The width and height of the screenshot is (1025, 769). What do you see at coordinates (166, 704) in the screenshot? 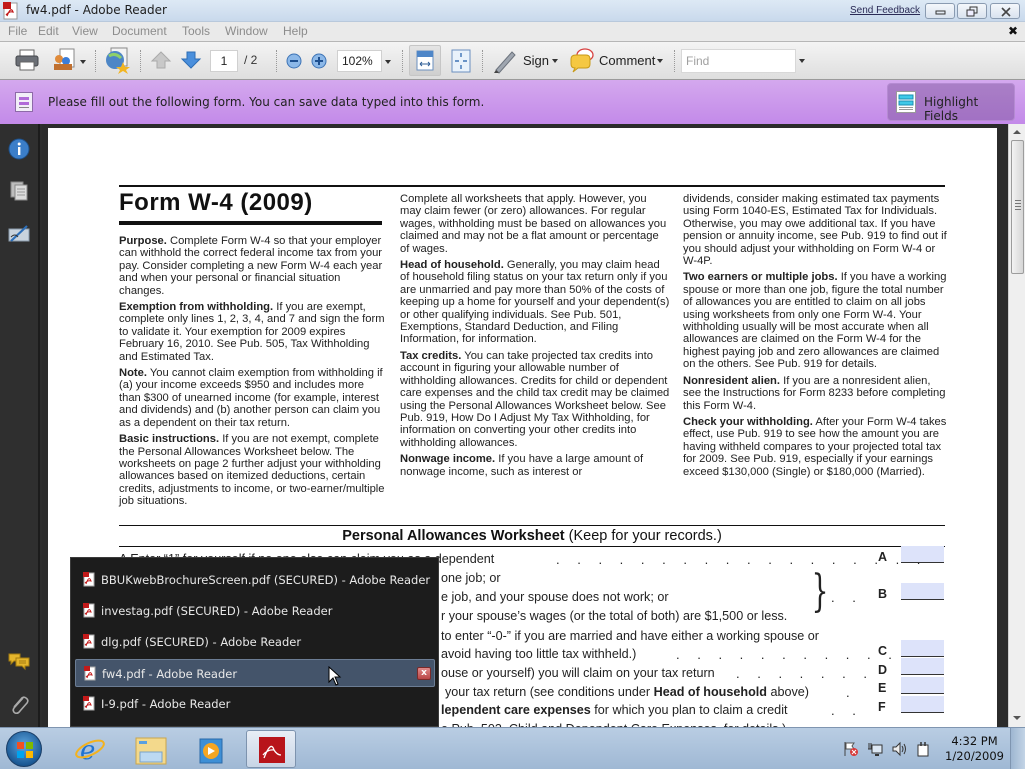
I see `window-list-label: I-9.pdf - Adobe Reader` at bounding box center [166, 704].